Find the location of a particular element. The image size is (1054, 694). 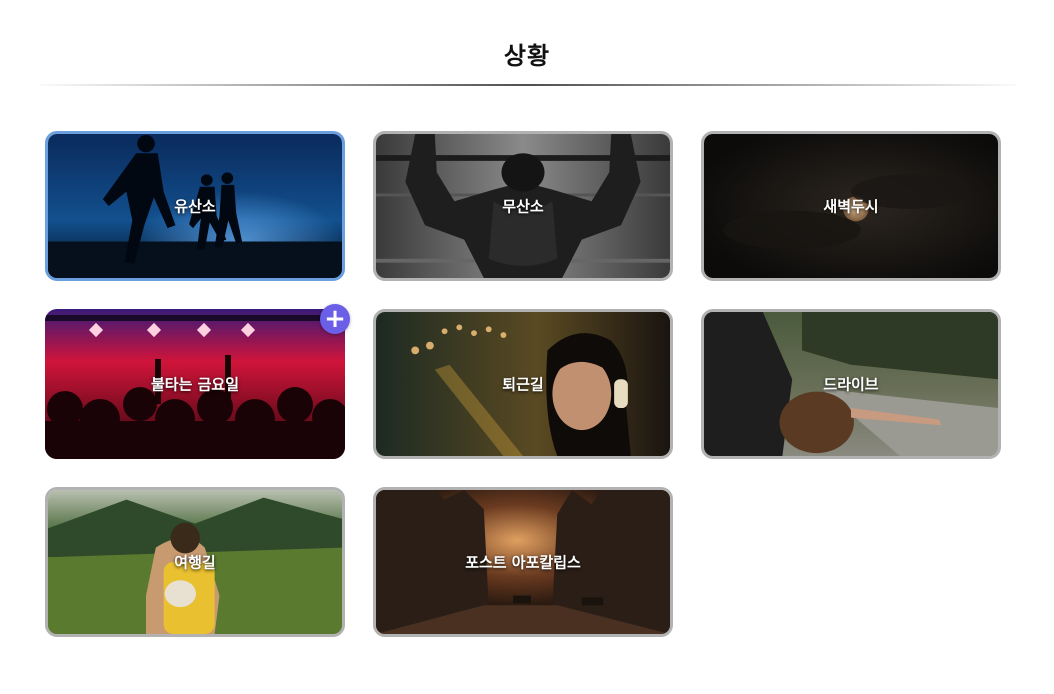

card-label: 유산소 is located at coordinates (195, 206).